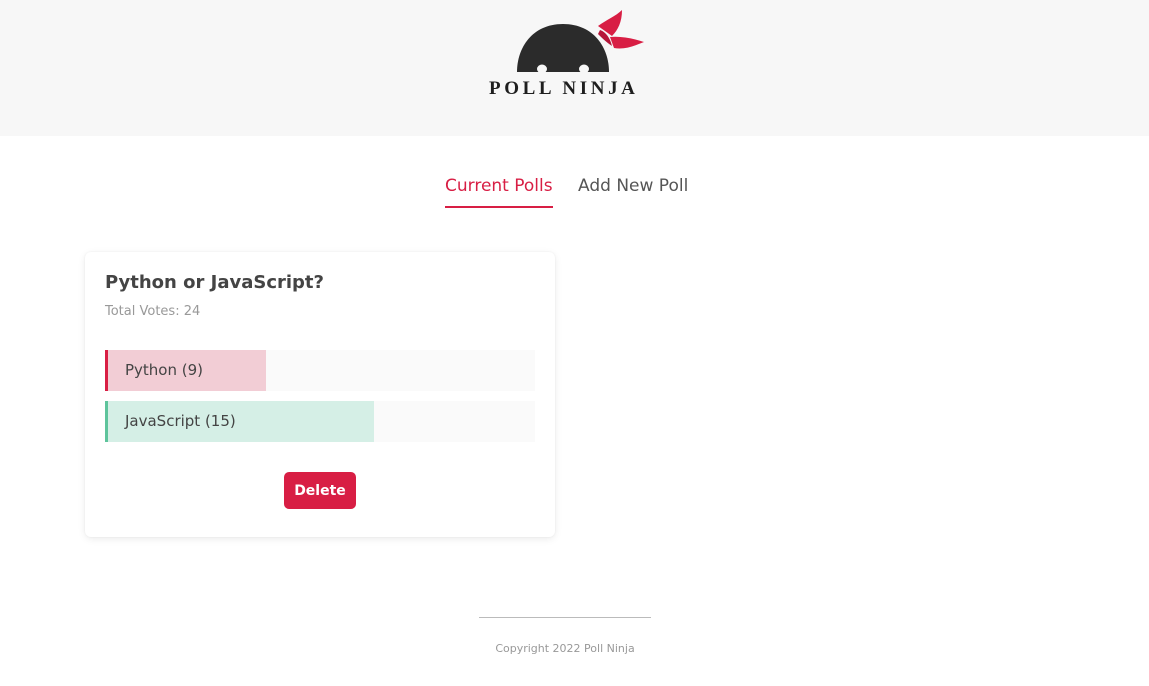 This screenshot has height=686, width=1149. Describe the element at coordinates (564, 88) in the screenshot. I see `logo-text: POLL NINJA` at that location.